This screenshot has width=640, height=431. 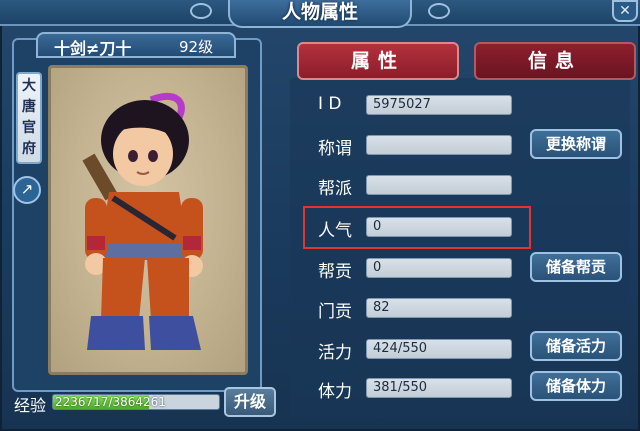 What do you see at coordinates (378, 61) in the screenshot?
I see `tab-attributes: 属性` at bounding box center [378, 61].